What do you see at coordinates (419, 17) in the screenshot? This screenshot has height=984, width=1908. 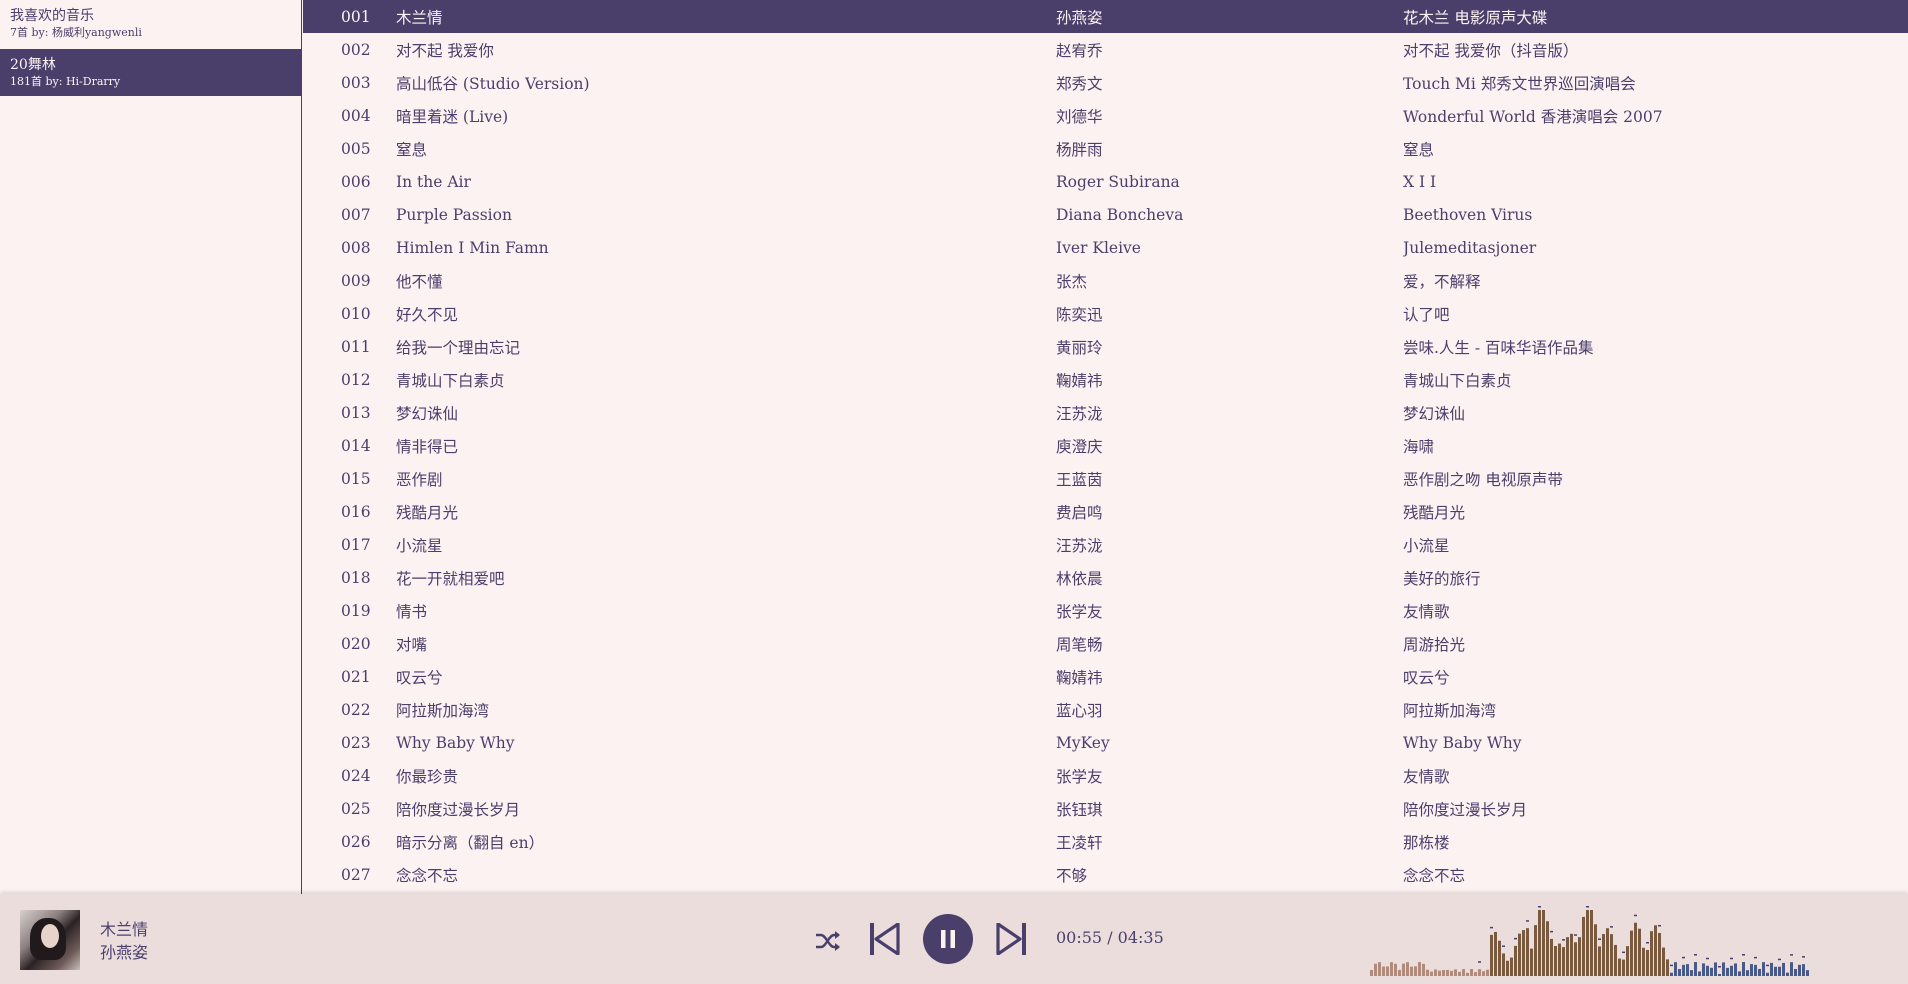 I see `track-title: 木兰情` at bounding box center [419, 17].